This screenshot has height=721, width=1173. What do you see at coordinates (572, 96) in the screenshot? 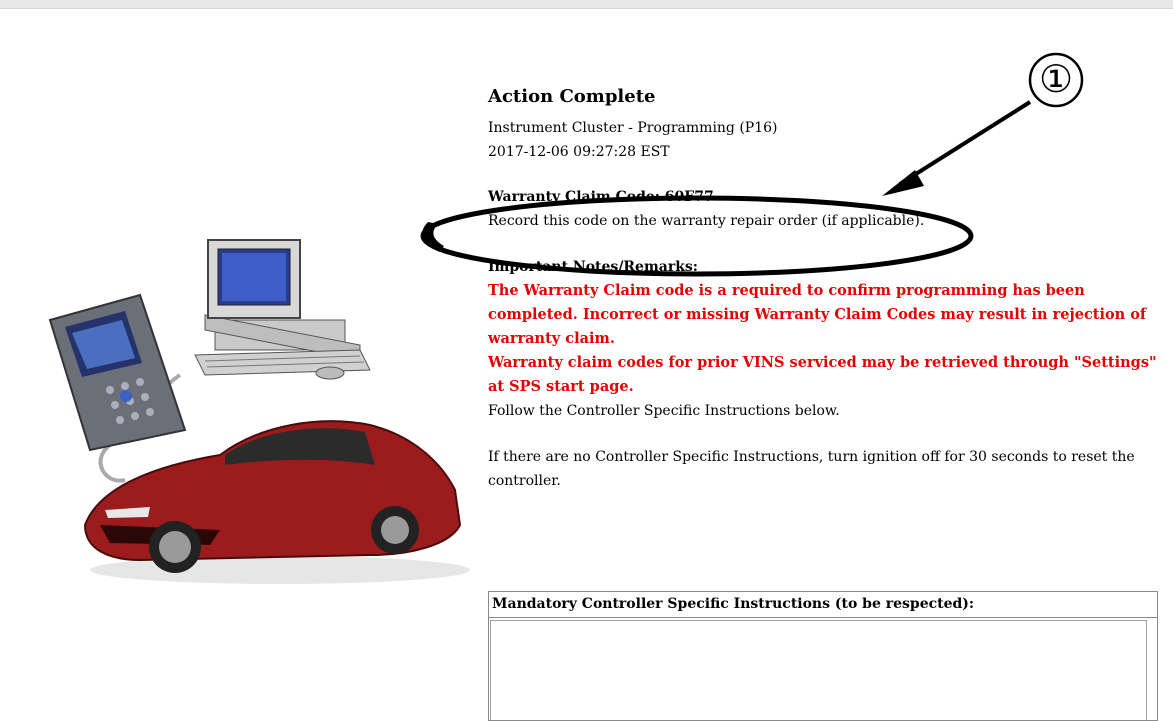
I see `page-title: Action Complete` at bounding box center [572, 96].